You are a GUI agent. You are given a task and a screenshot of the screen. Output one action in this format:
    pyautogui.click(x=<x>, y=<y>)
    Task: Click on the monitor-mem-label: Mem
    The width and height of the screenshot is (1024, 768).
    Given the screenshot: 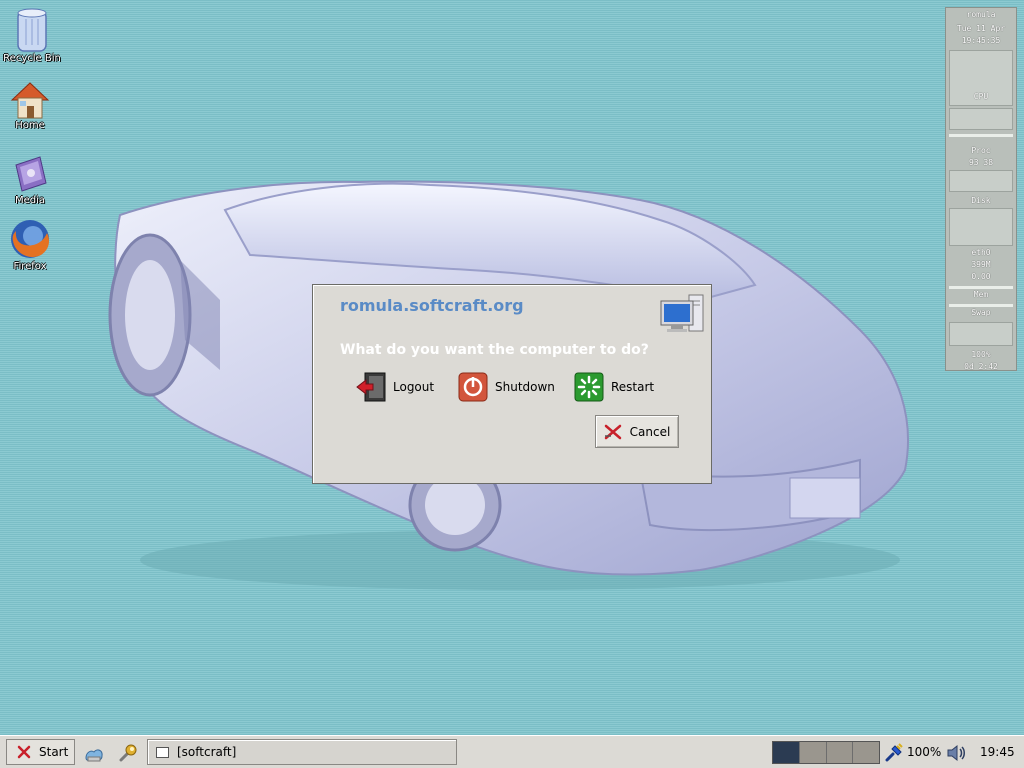 What is the action you would take?
    pyautogui.click(x=981, y=294)
    